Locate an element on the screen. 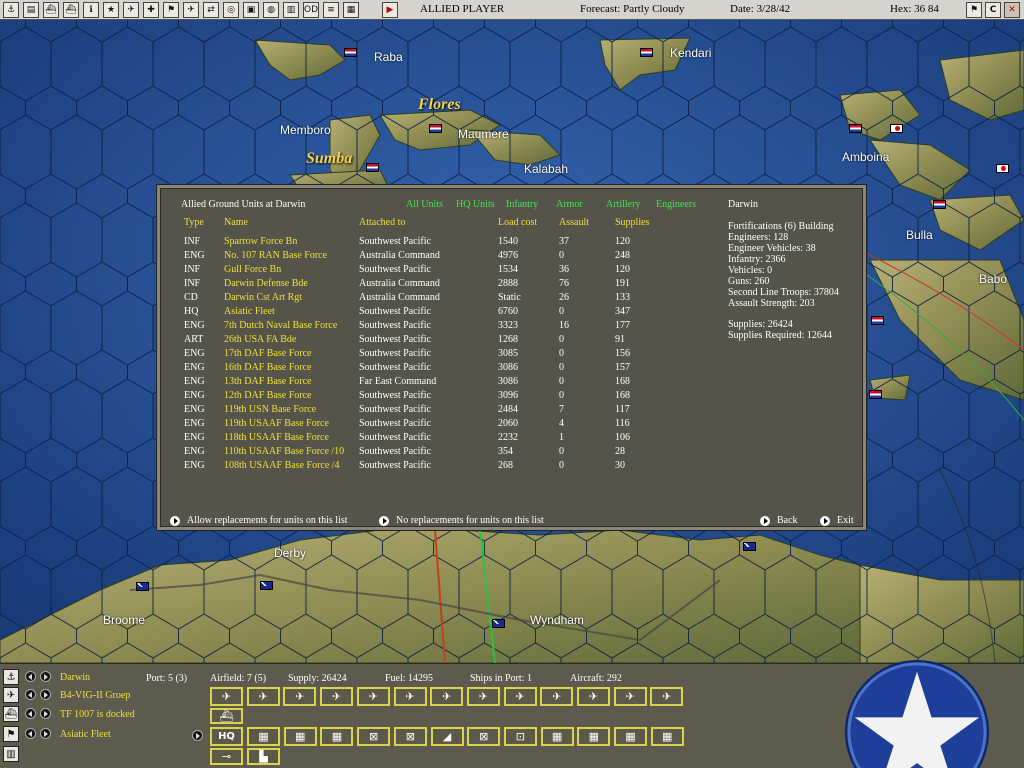  target-icon: ◎ is located at coordinates (231, 10).